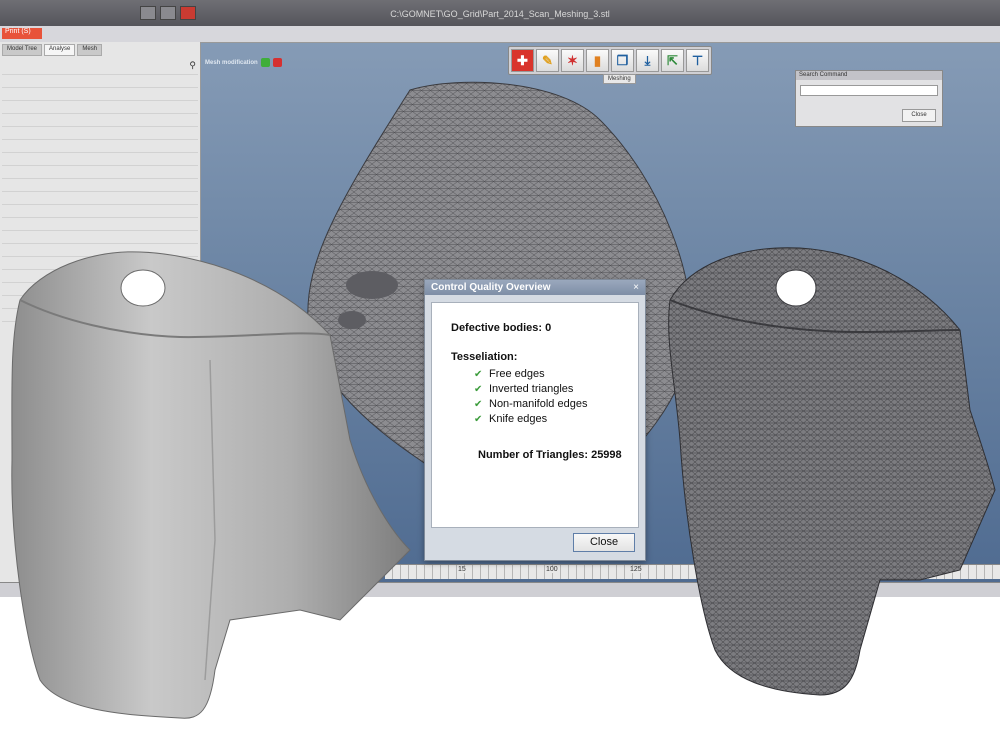 The width and height of the screenshot is (1000, 750). Describe the element at coordinates (484, 357) in the screenshot. I see `tesselation-header: Tesseliation:` at that location.